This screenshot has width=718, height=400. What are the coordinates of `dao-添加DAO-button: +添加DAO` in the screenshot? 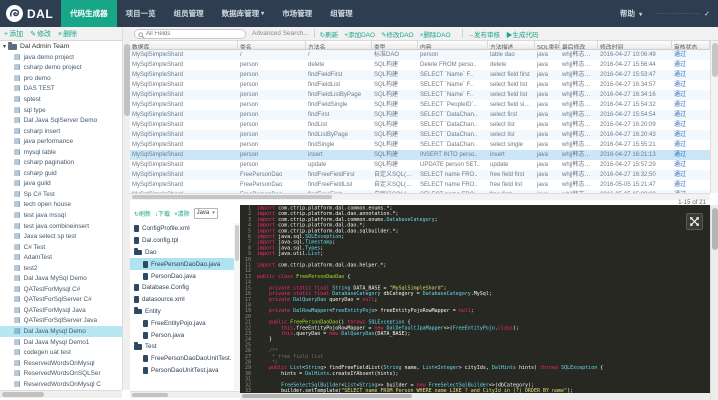 It's located at (359, 34).